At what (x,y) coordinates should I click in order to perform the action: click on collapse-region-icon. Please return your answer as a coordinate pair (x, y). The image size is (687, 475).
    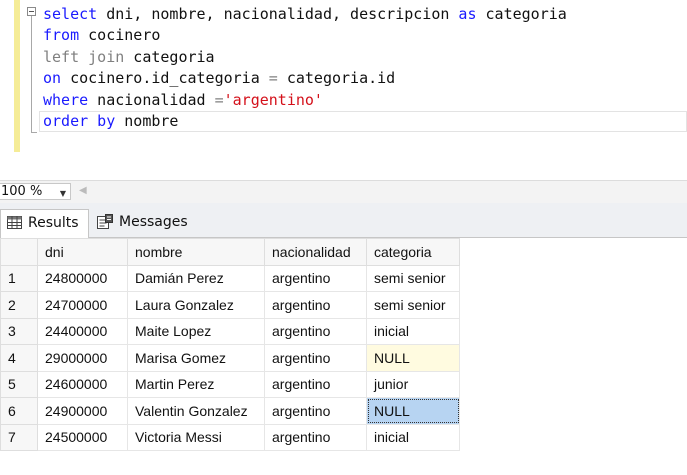
    Looking at the image, I should click on (31, 11).